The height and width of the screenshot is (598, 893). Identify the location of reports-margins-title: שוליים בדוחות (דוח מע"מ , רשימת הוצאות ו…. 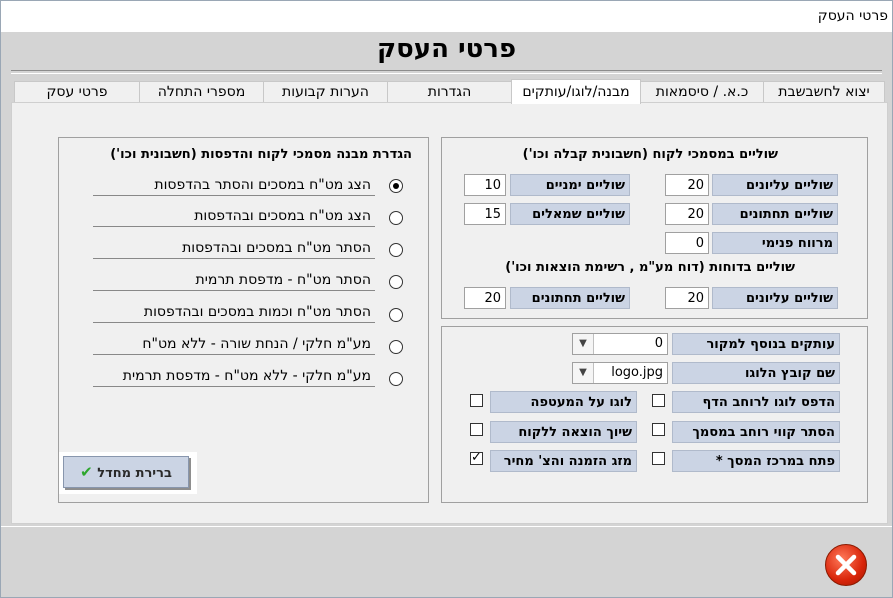
(650, 267).